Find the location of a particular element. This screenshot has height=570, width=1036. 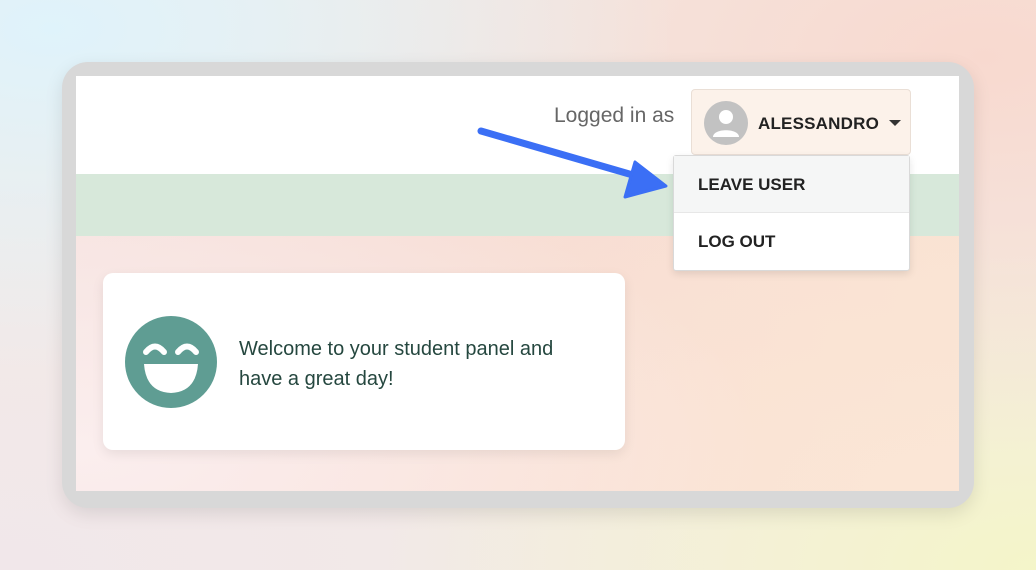

user-dropdown-menu: LEAVE USER LOG OUT is located at coordinates (791, 213).